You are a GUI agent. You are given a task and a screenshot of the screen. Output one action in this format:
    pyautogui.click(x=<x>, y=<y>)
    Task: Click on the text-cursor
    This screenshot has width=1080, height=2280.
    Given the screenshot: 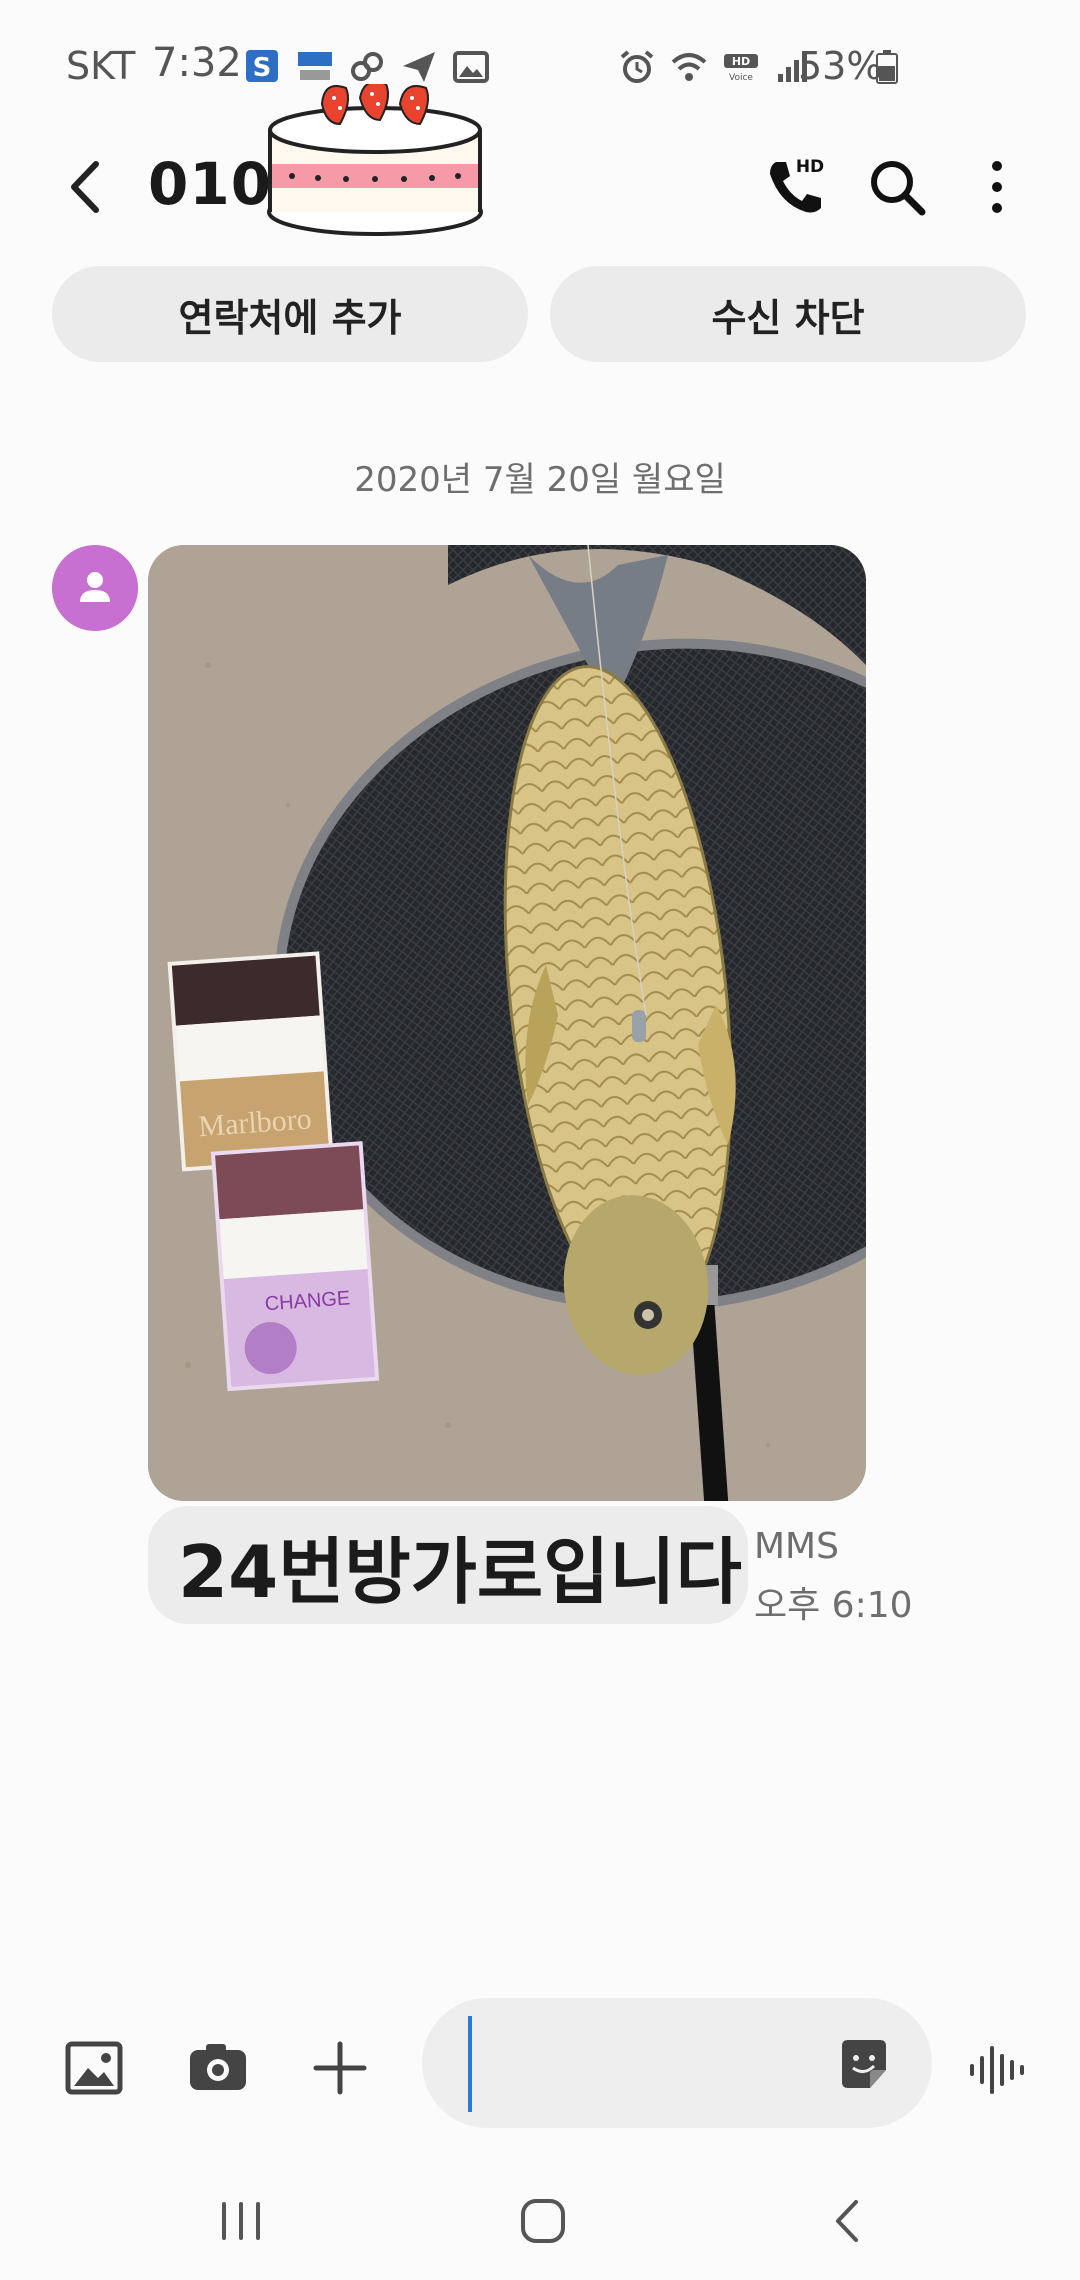 What is the action you would take?
    pyautogui.click(x=470, y=2064)
    